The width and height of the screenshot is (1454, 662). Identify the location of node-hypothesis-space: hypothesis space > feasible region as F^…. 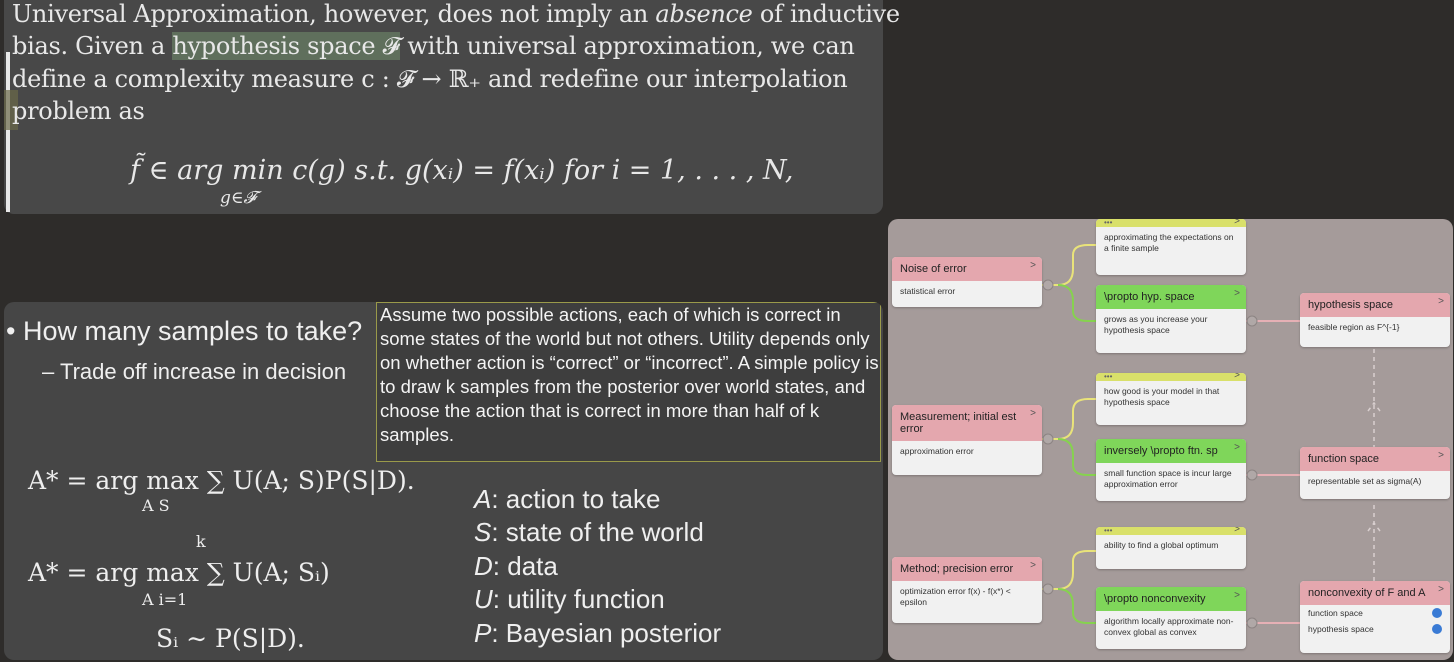
(1375, 320).